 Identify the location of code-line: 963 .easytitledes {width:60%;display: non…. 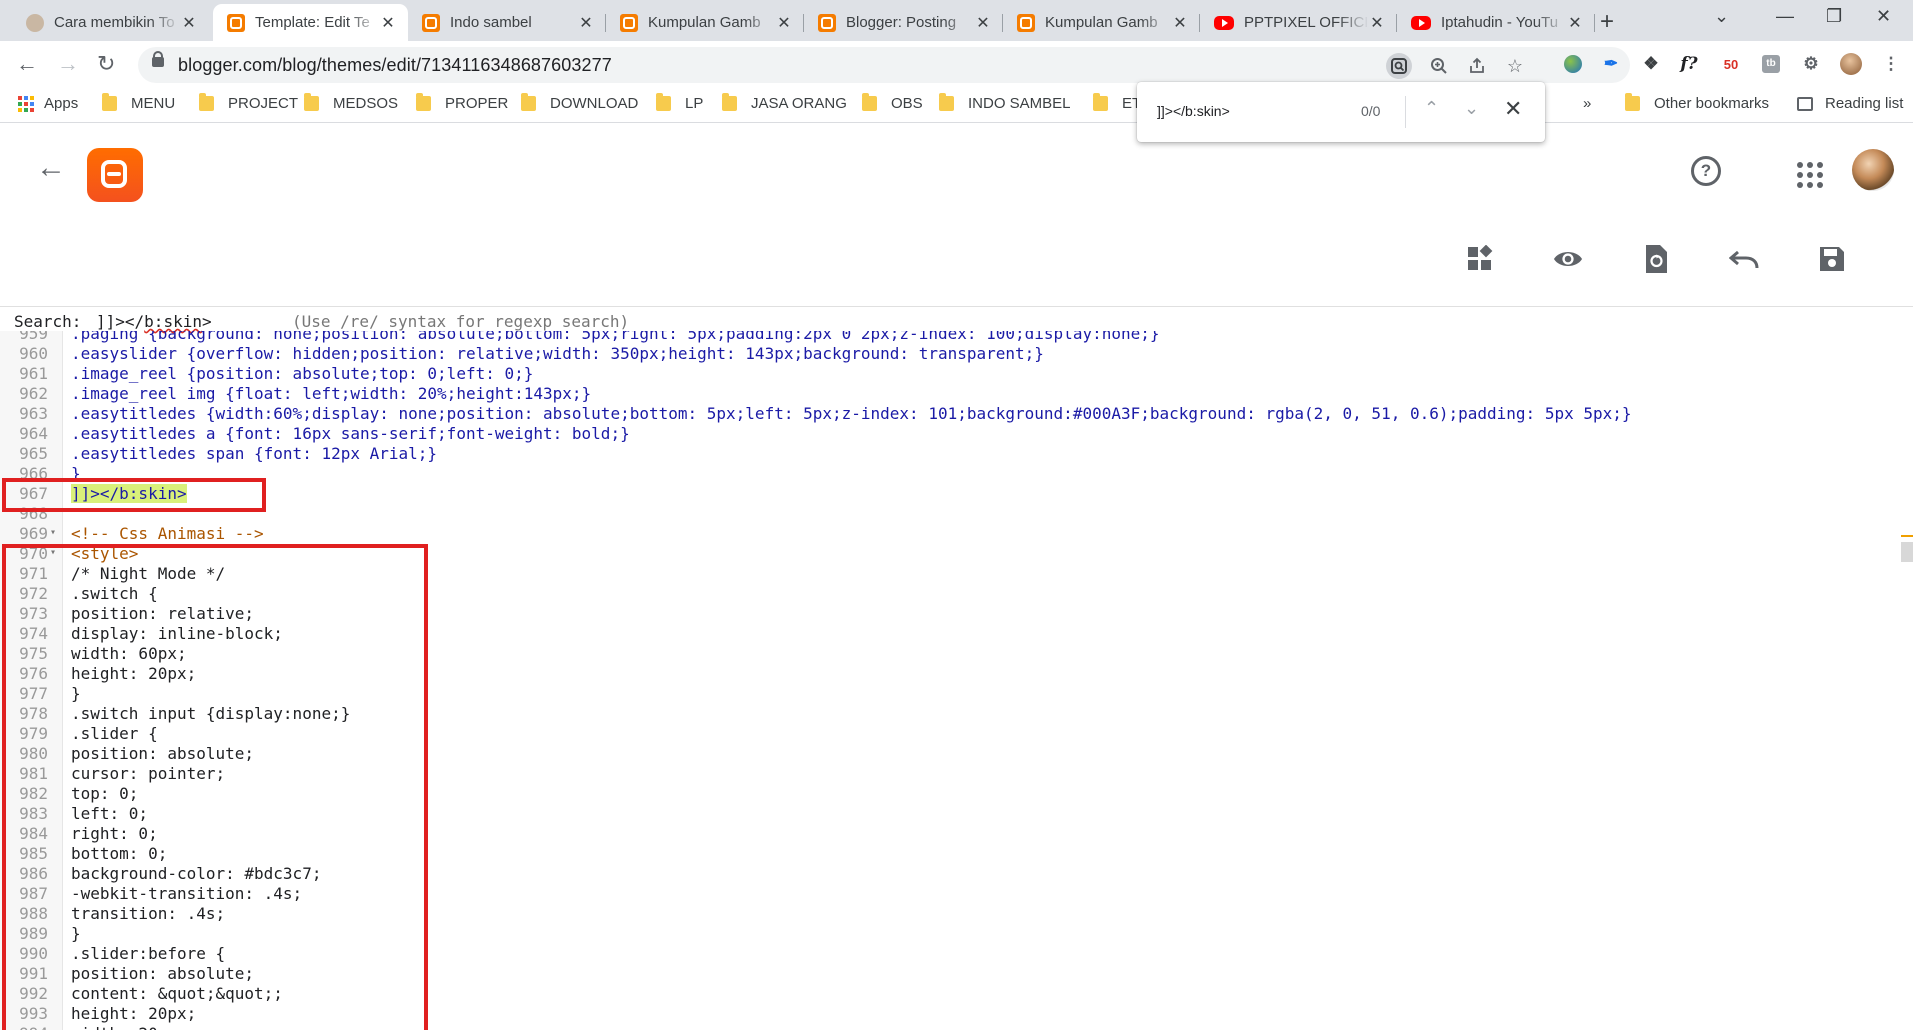
(950, 414).